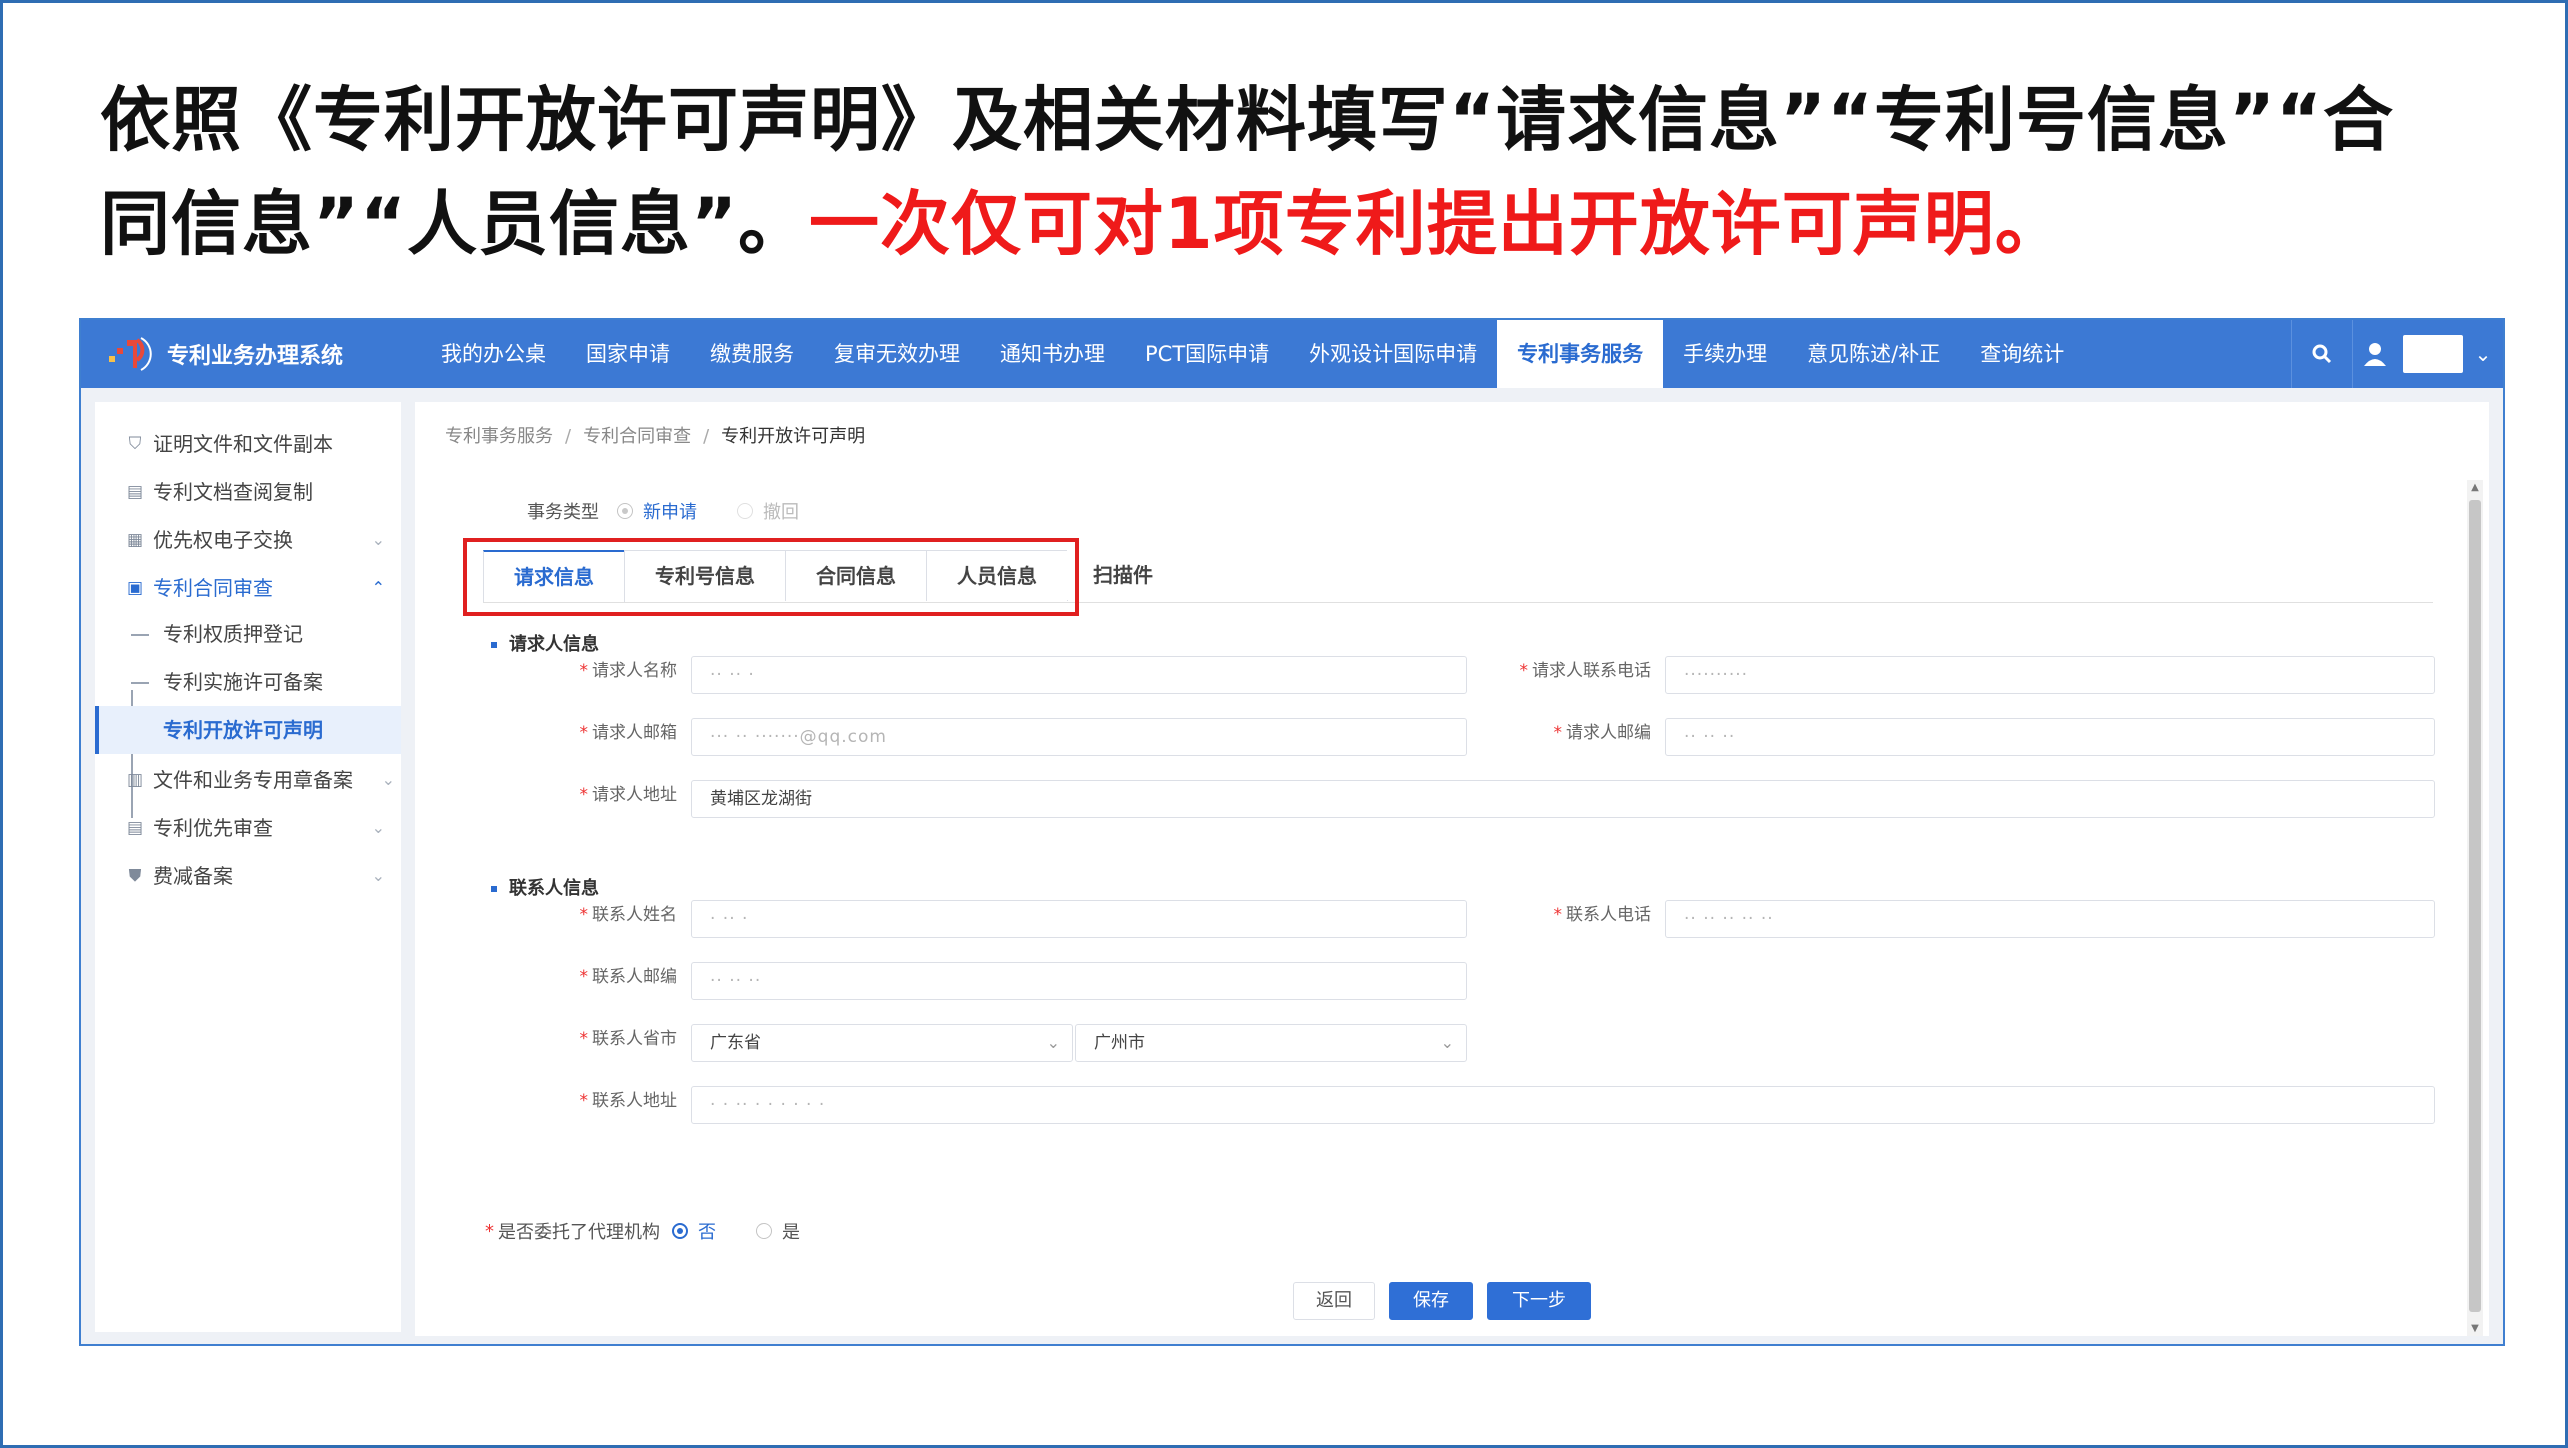 The height and width of the screenshot is (1448, 2568). Describe the element at coordinates (771, 577) in the screenshot. I see `highlight-box` at that location.